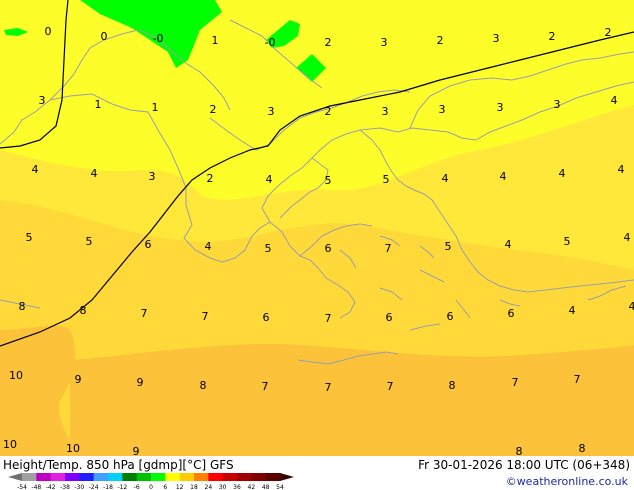 The image size is (634, 490). What do you see at coordinates (223, 487) in the screenshot?
I see `color-scale-tick: 30` at bounding box center [223, 487].